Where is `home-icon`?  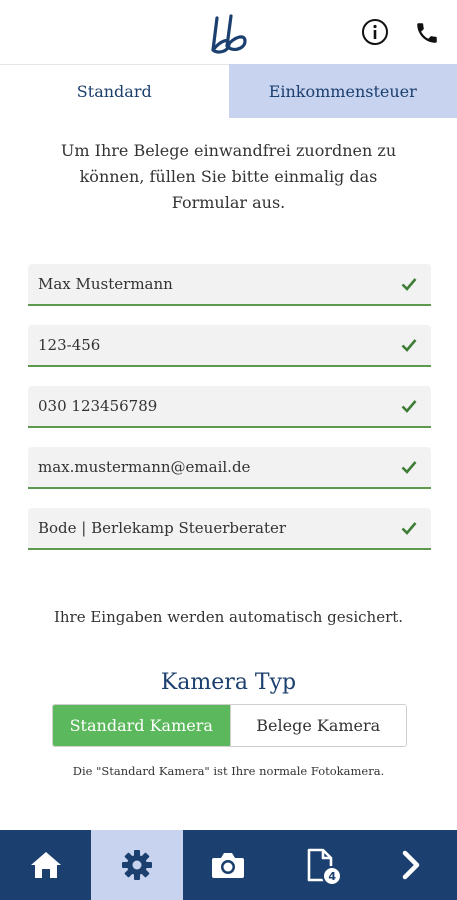 home-icon is located at coordinates (45, 865).